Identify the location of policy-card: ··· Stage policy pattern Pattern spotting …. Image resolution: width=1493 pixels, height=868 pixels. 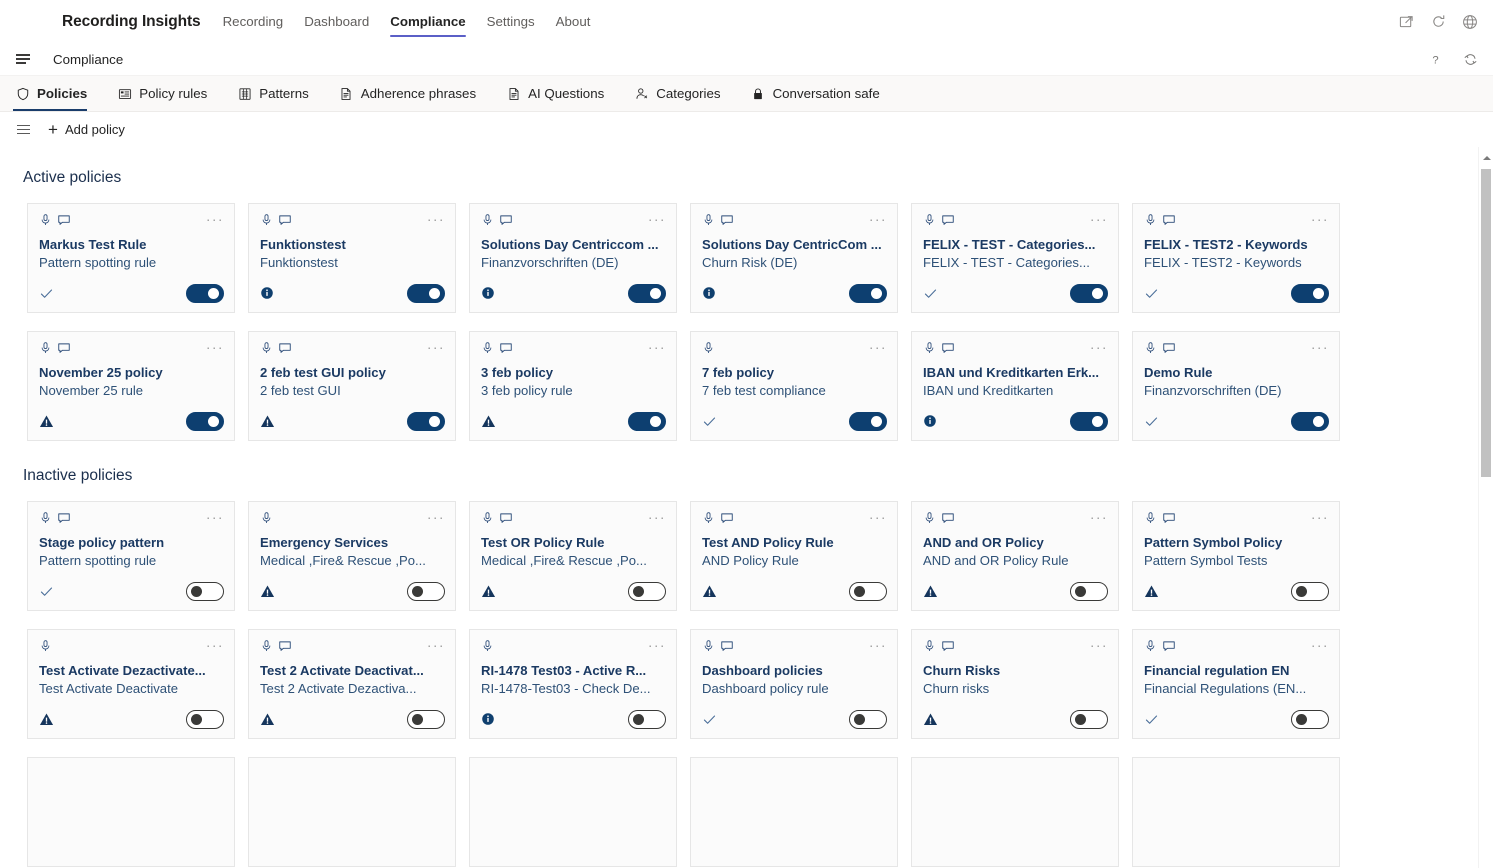
(131, 556).